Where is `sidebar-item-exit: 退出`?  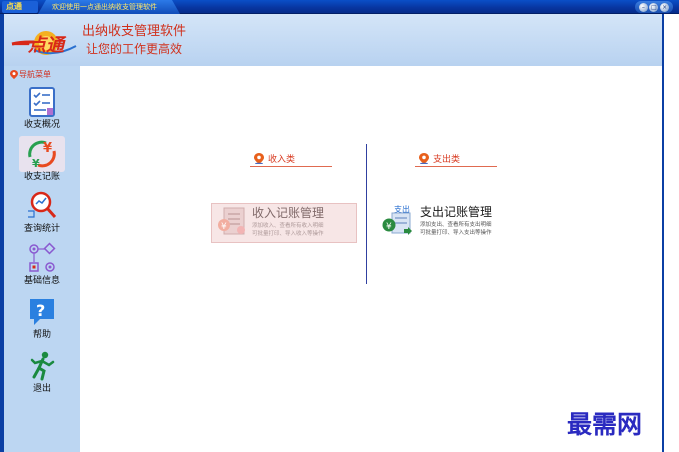 sidebar-item-exit: 退出 is located at coordinates (42, 374).